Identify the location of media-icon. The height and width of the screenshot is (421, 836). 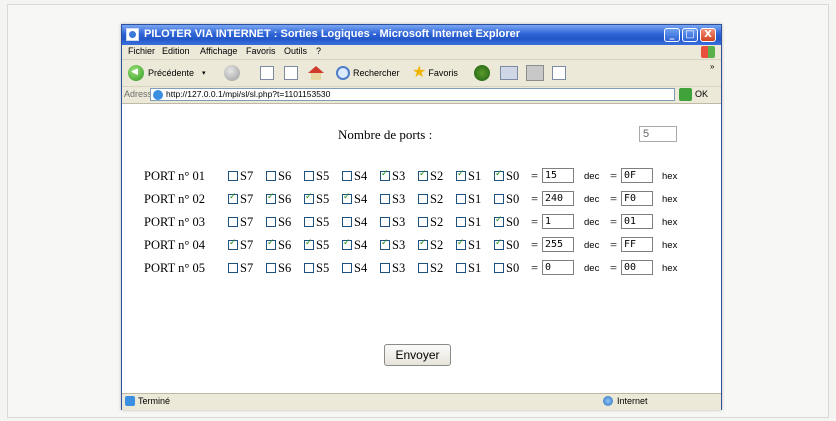
(482, 73).